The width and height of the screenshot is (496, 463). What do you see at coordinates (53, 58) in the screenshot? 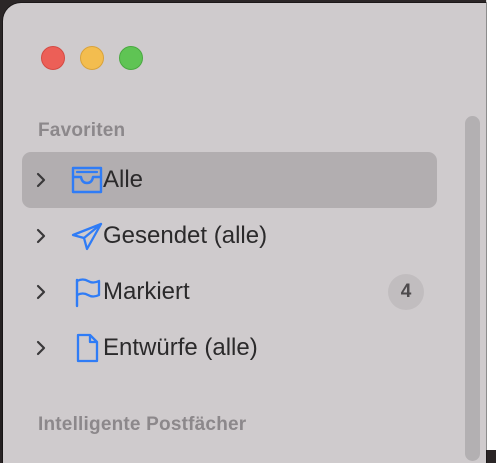
I see `close-window-button` at bounding box center [53, 58].